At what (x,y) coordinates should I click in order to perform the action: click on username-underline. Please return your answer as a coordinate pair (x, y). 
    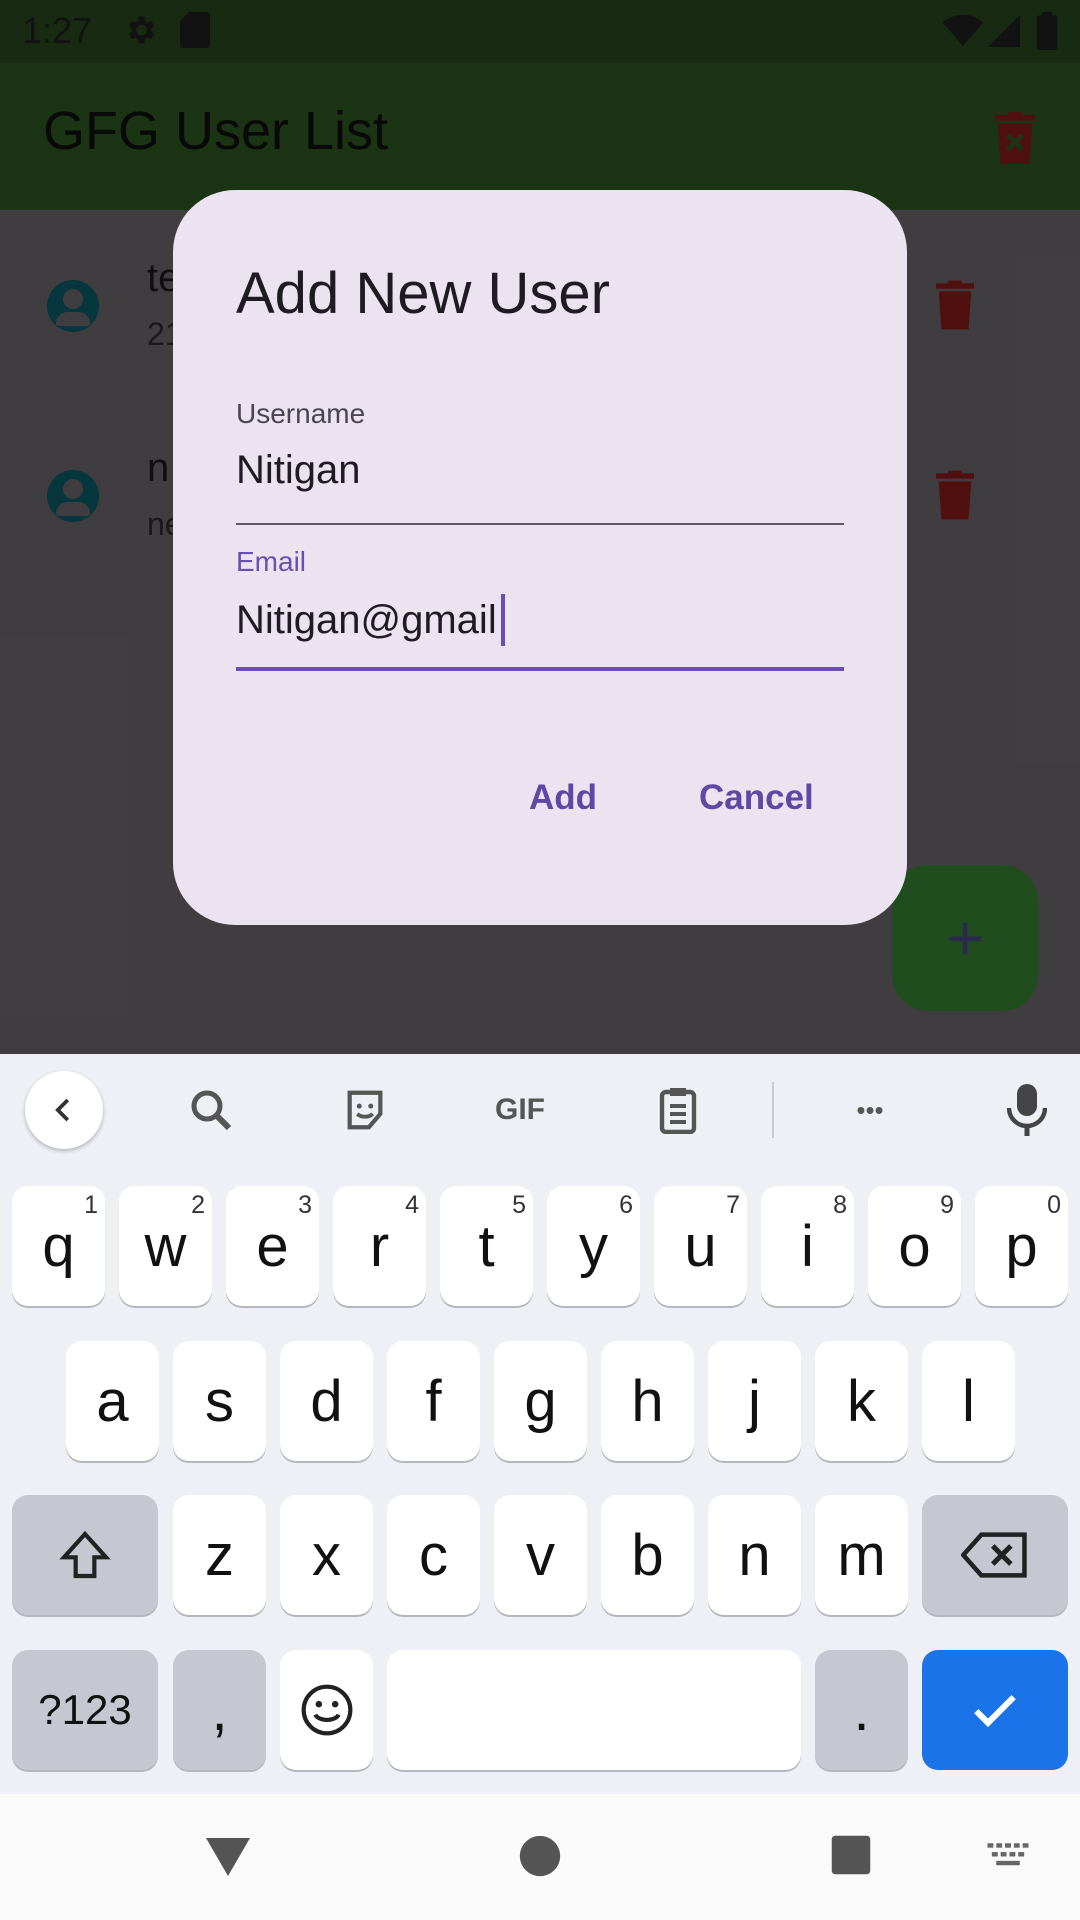
    Looking at the image, I should click on (540, 524).